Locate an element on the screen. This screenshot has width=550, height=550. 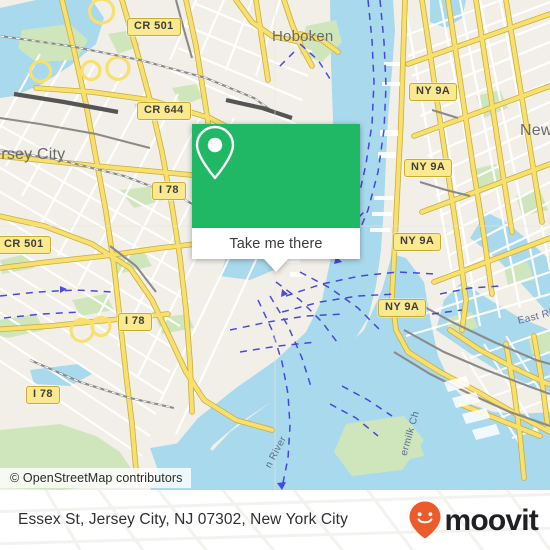
take-me-there-label: Take me there is located at coordinates (276, 243).